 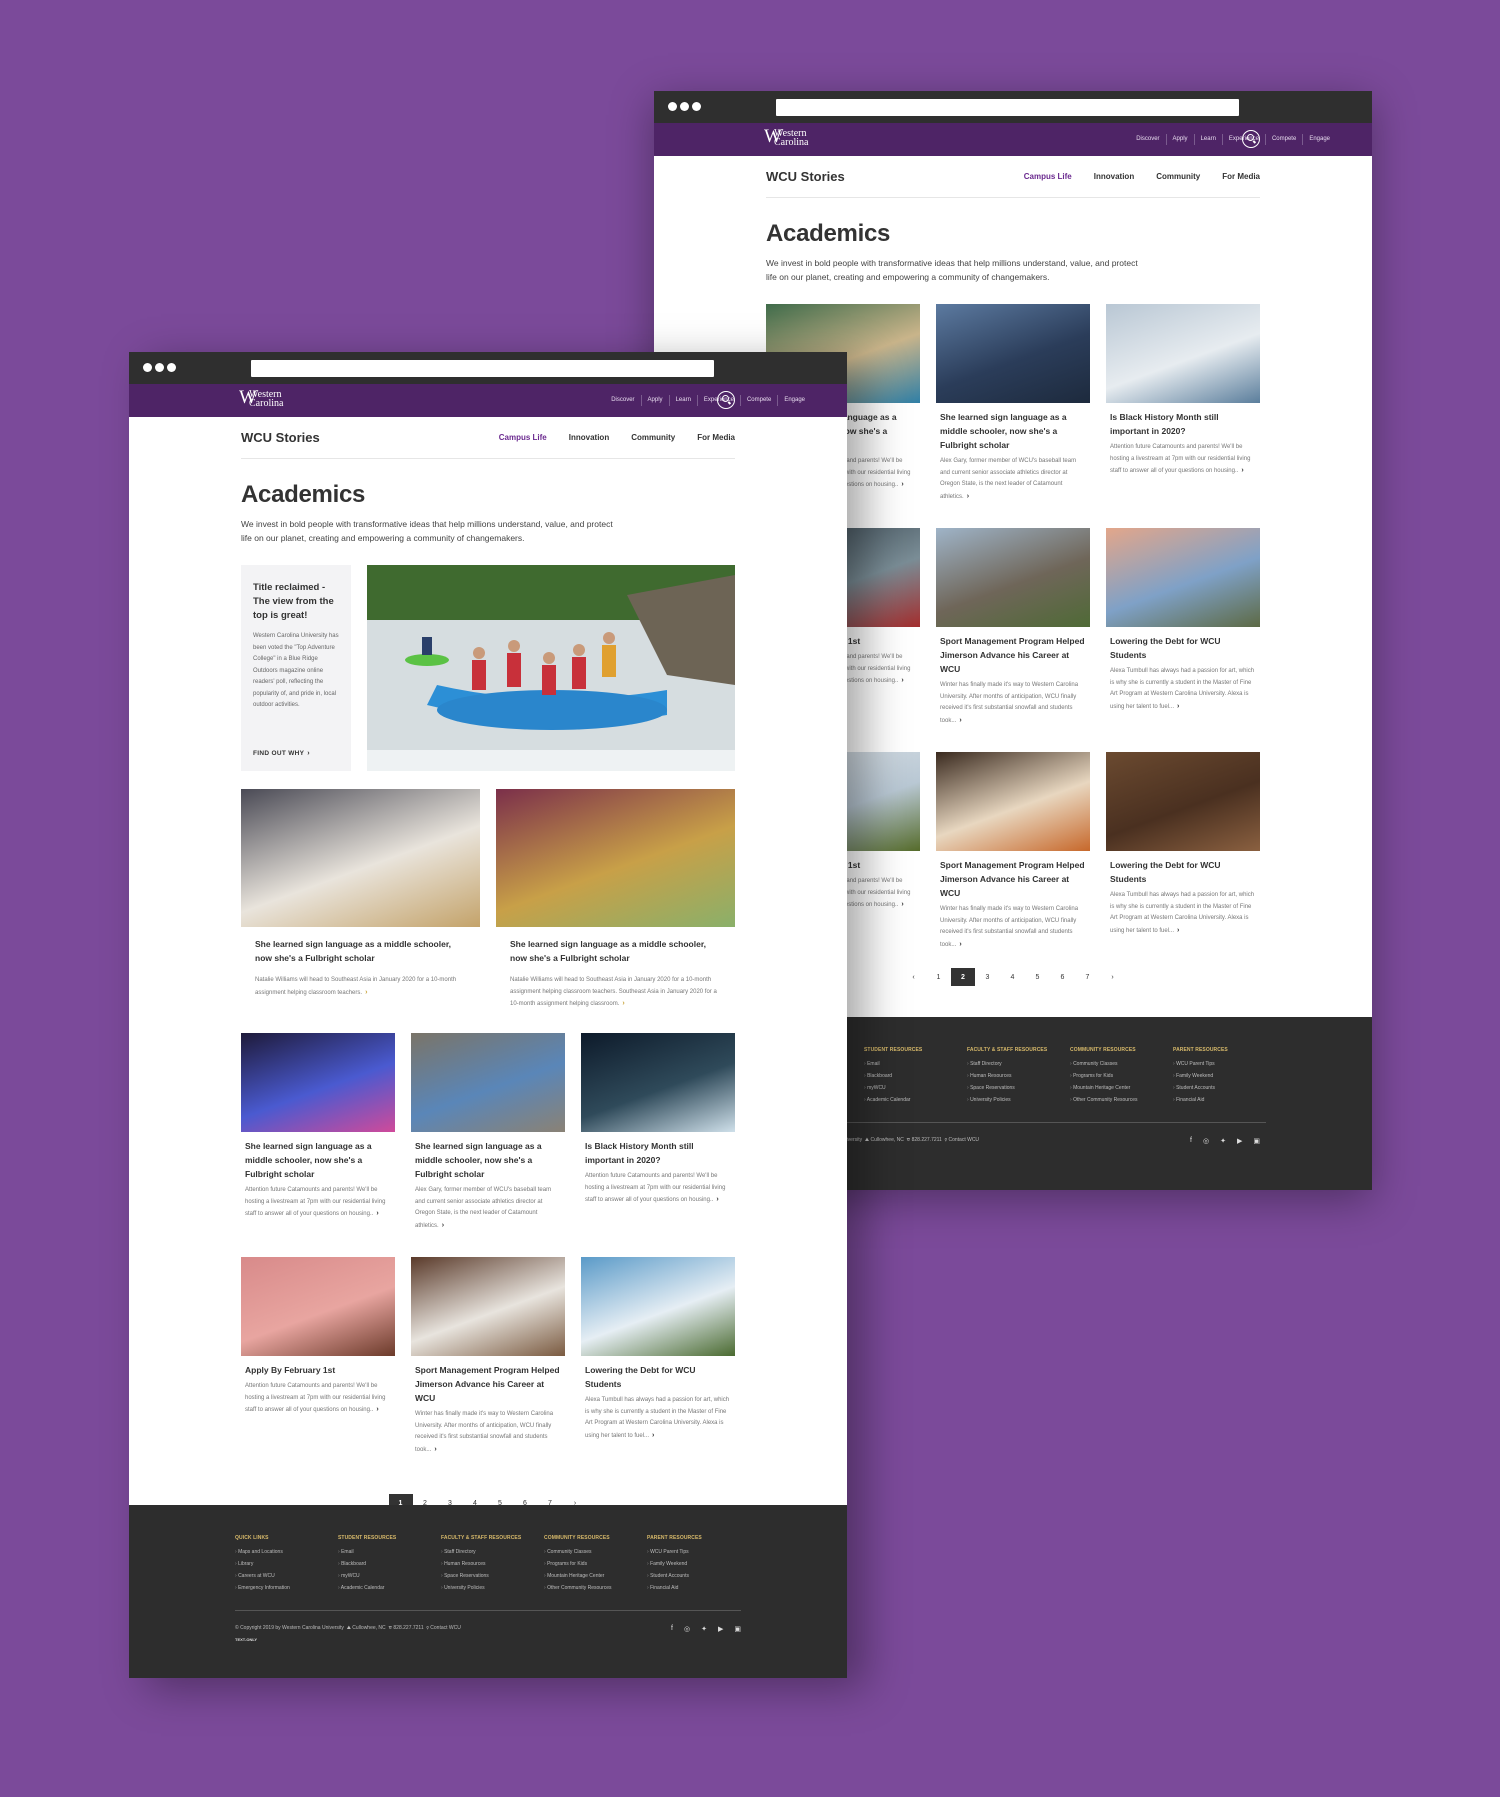 What do you see at coordinates (286, 1552) in the screenshot?
I see `footer-link: Maps and Locations` at bounding box center [286, 1552].